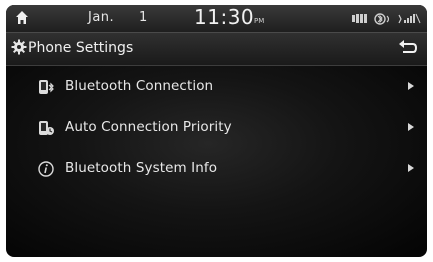  I want to click on auto-connection-icon, so click(46, 128).